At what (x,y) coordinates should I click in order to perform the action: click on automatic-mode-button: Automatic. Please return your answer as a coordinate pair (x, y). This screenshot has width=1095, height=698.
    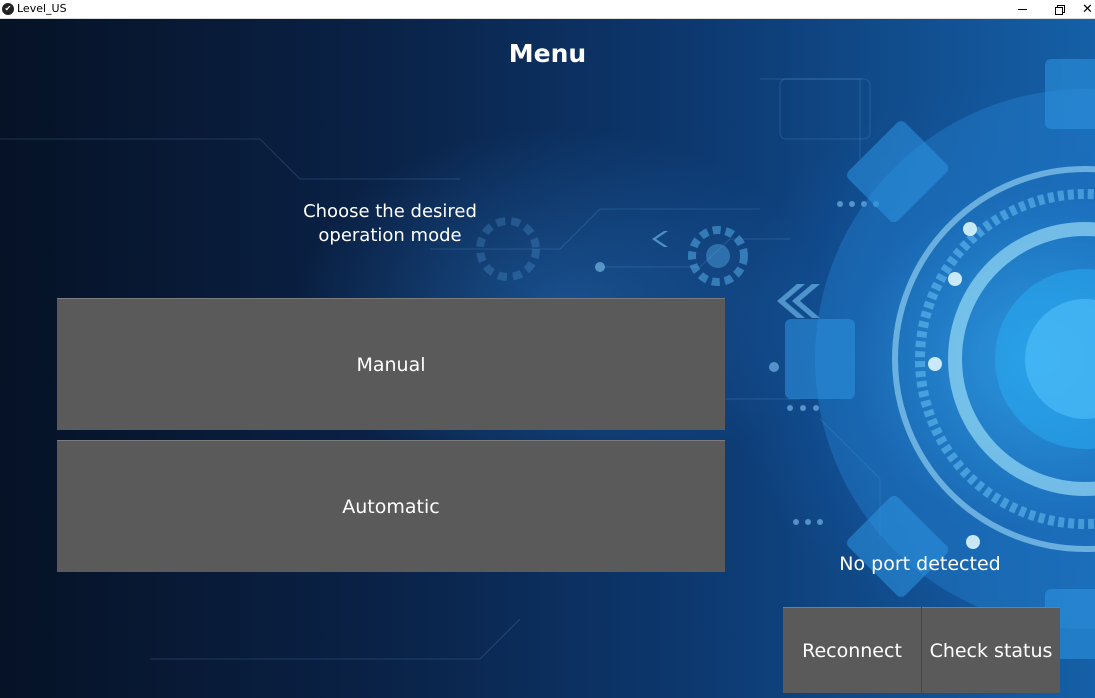
    Looking at the image, I should click on (391, 506).